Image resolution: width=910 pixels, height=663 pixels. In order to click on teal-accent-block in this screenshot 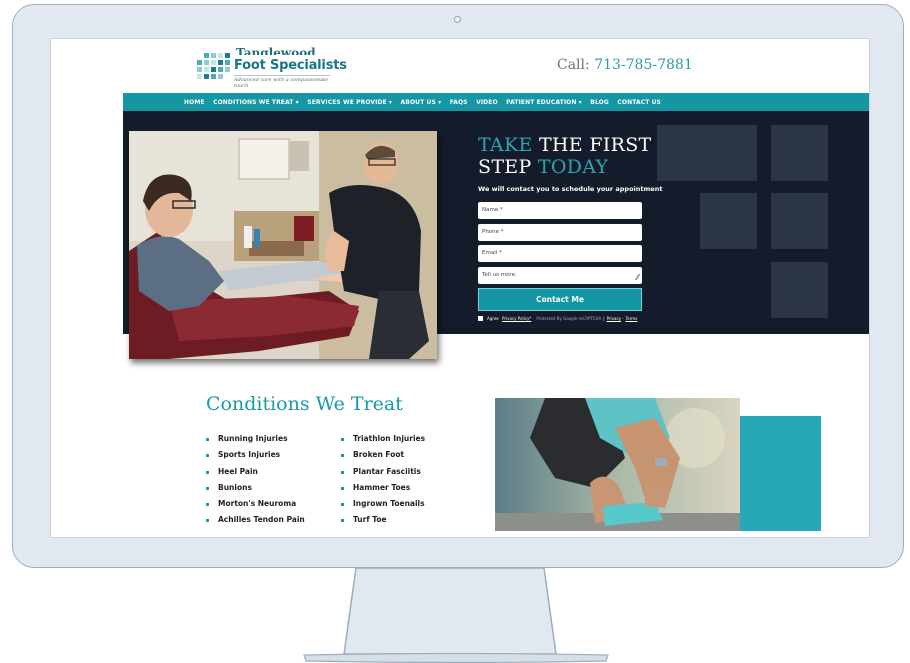, I will do `click(780, 473)`.